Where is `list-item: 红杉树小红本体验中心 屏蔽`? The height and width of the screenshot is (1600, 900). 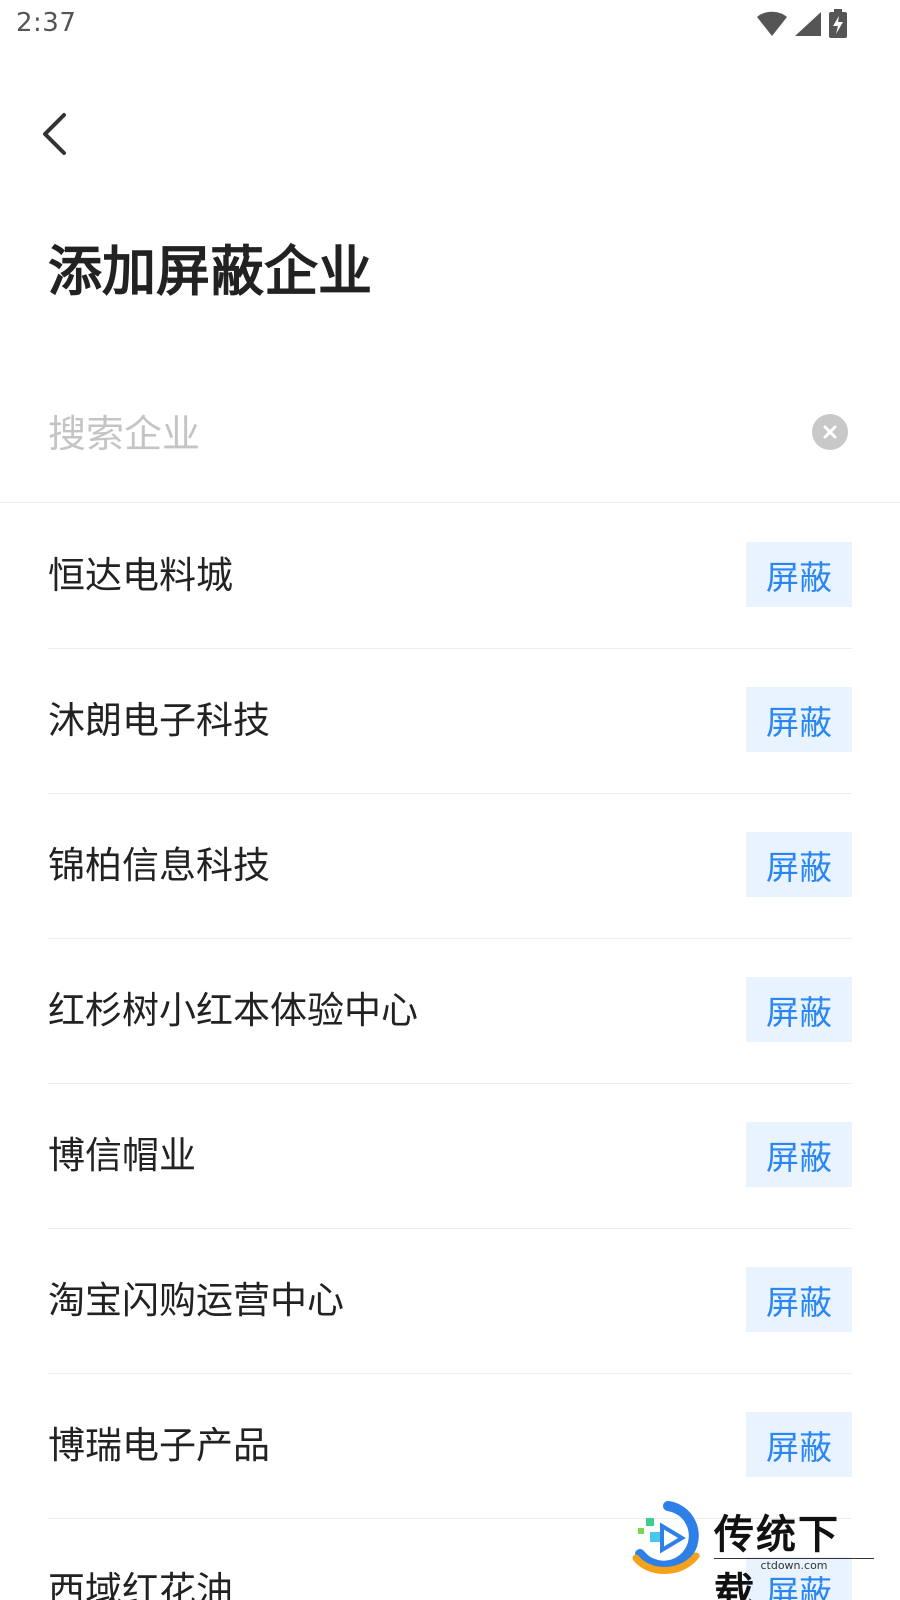
list-item: 红杉树小红本体验中心 屏蔽 is located at coordinates (450, 1011).